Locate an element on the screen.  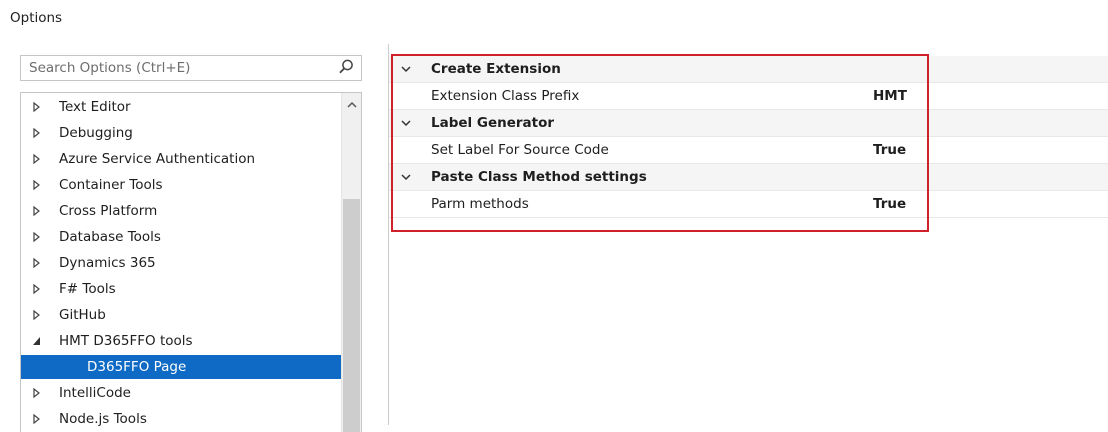
tree-item-label: Text Editor is located at coordinates (95, 107).